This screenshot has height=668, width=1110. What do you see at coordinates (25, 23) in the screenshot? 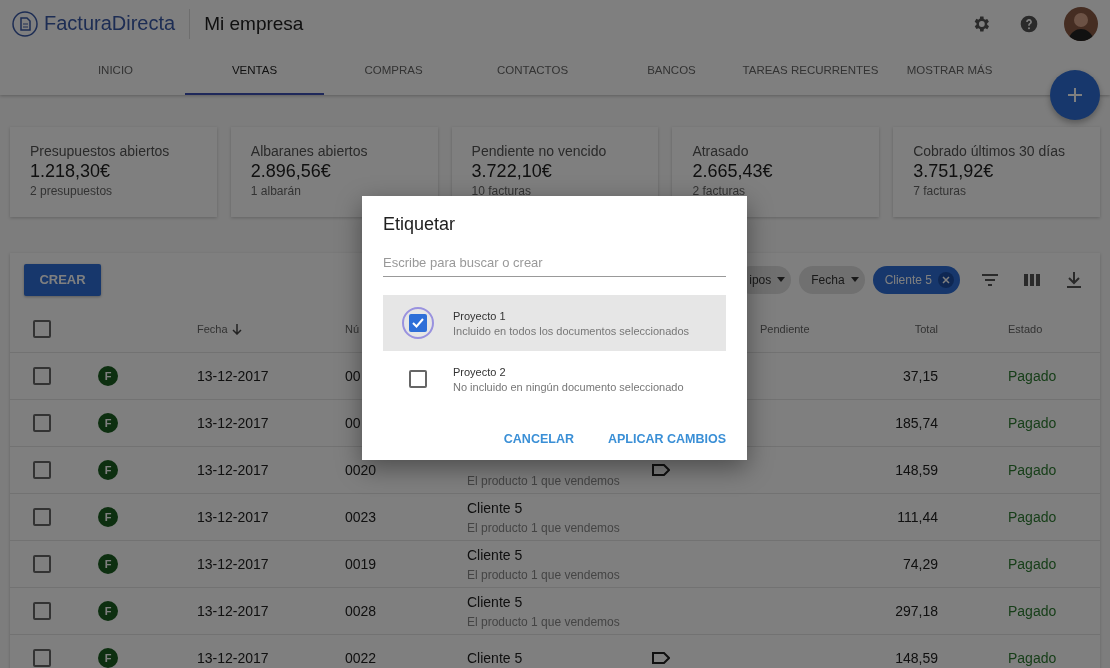
I see `document-logo-icon` at bounding box center [25, 23].